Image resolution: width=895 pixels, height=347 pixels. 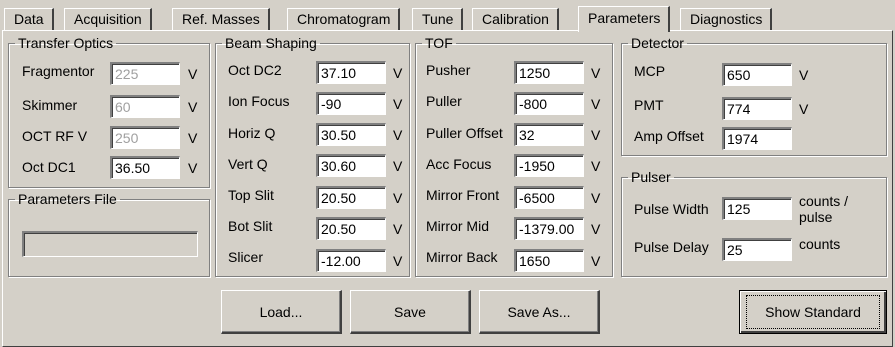 What do you see at coordinates (804, 109) in the screenshot?
I see `pmt-unit: V` at bounding box center [804, 109].